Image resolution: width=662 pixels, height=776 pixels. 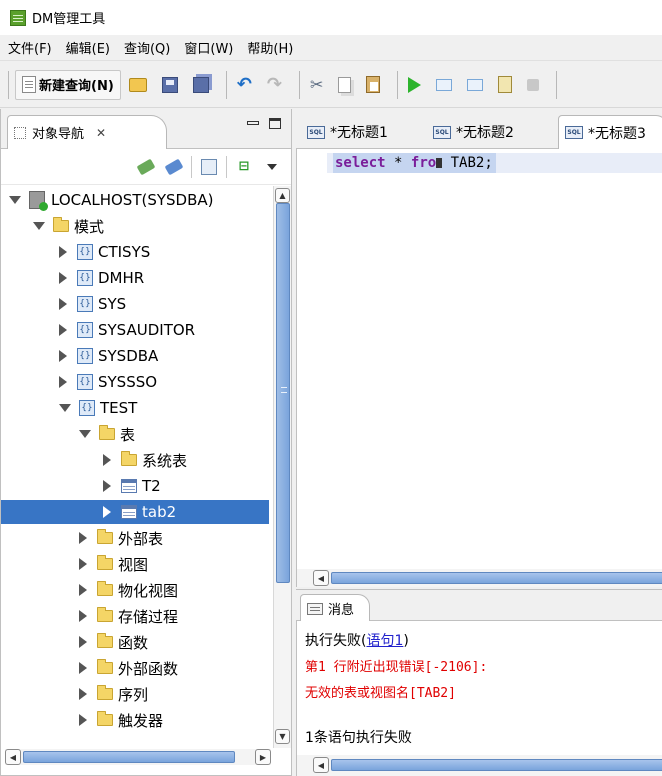 I want to click on tree-node: {} DMHR, so click(x=101, y=278).